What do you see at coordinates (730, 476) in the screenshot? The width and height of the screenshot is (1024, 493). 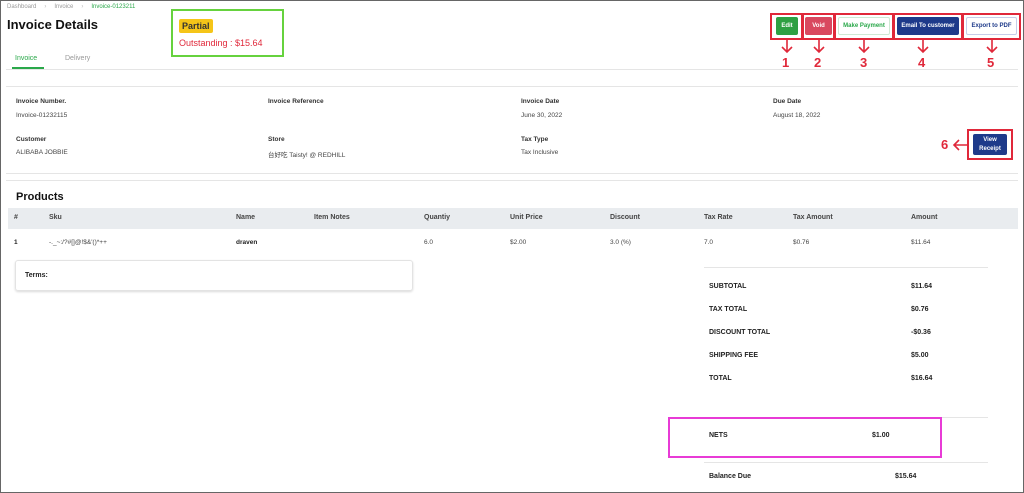 I see `balance-due-label: Balance Due` at bounding box center [730, 476].